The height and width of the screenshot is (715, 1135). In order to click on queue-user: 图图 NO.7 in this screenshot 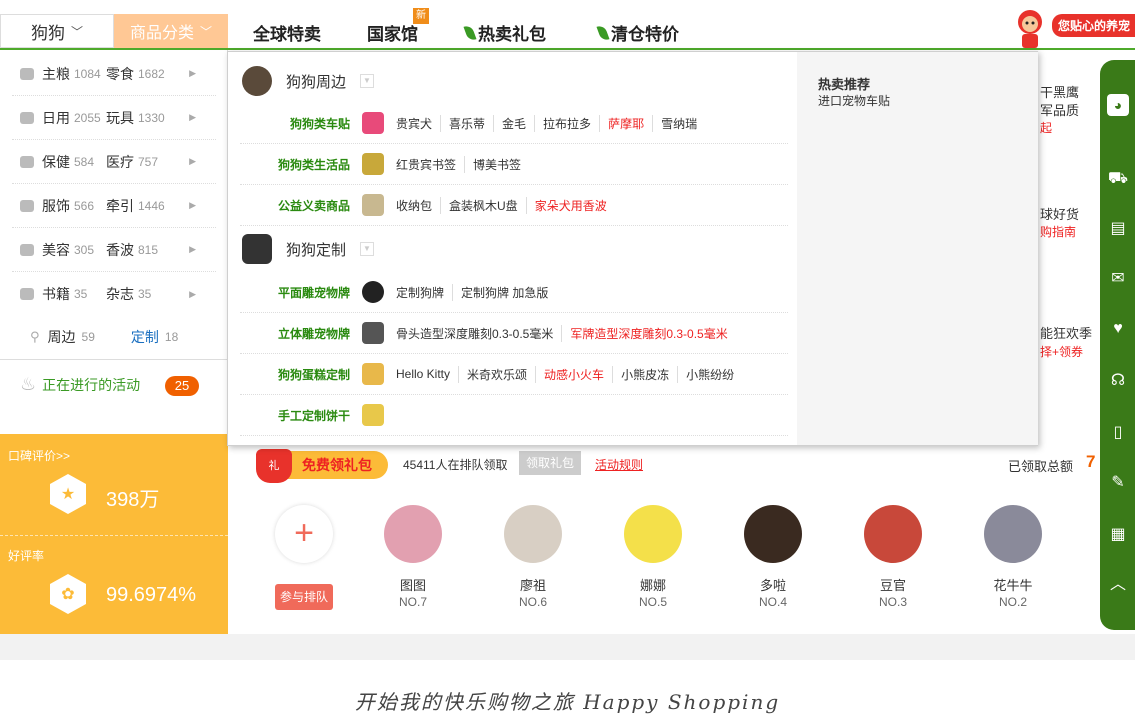, I will do `click(413, 557)`.